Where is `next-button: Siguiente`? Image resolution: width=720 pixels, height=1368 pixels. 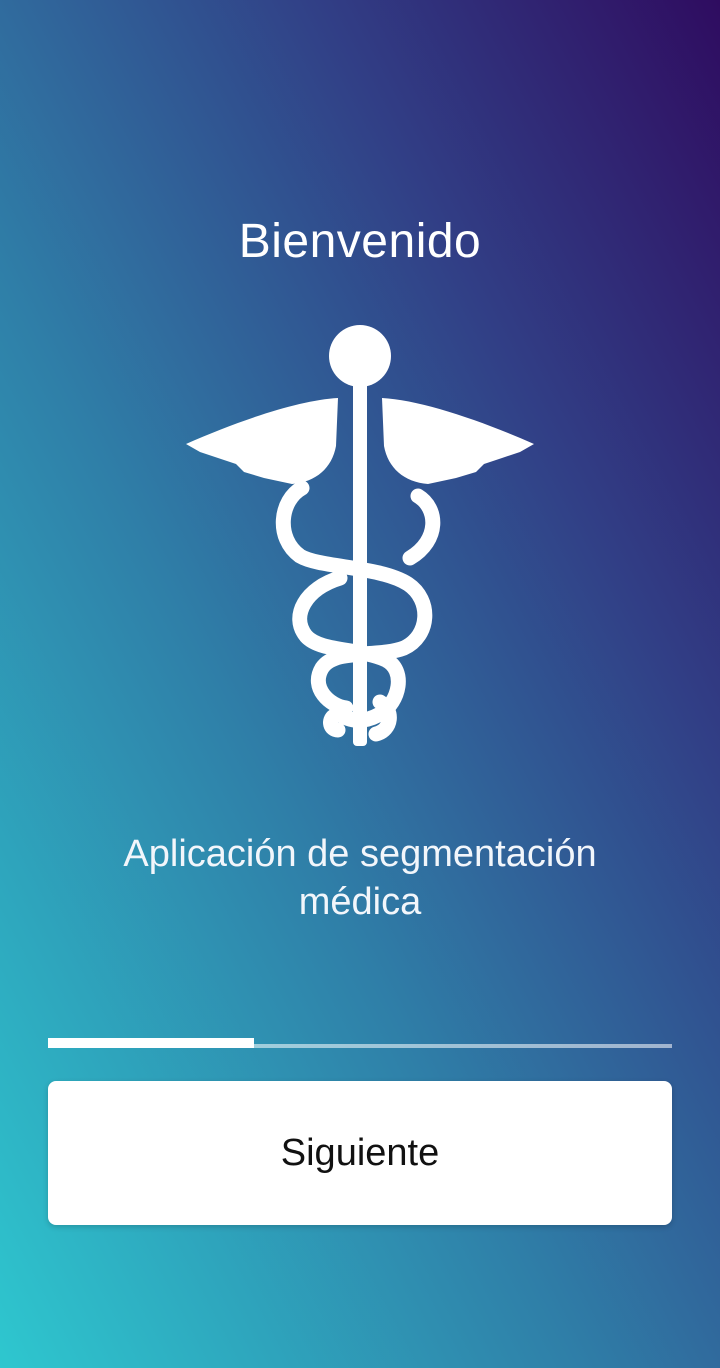
next-button: Siguiente is located at coordinates (360, 1153).